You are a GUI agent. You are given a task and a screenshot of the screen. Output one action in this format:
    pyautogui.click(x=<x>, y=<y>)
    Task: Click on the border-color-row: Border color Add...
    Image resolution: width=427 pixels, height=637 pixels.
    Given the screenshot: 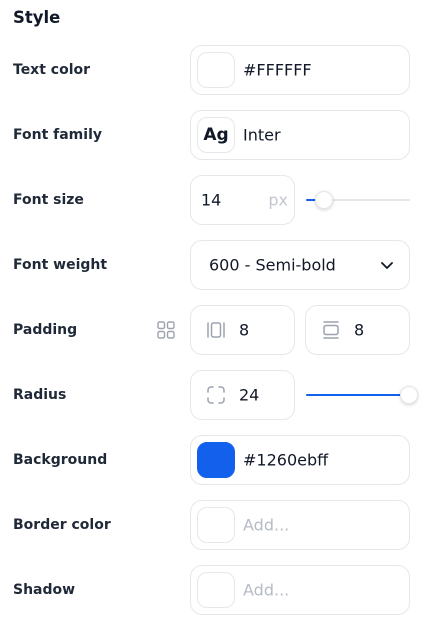 What is the action you would take?
    pyautogui.click(x=213, y=525)
    